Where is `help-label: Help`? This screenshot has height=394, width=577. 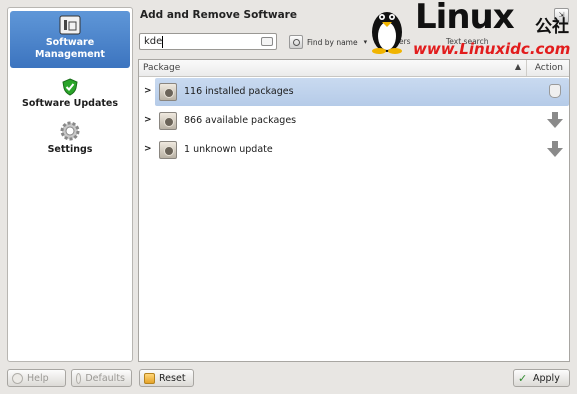 help-label: Help is located at coordinates (38, 378).